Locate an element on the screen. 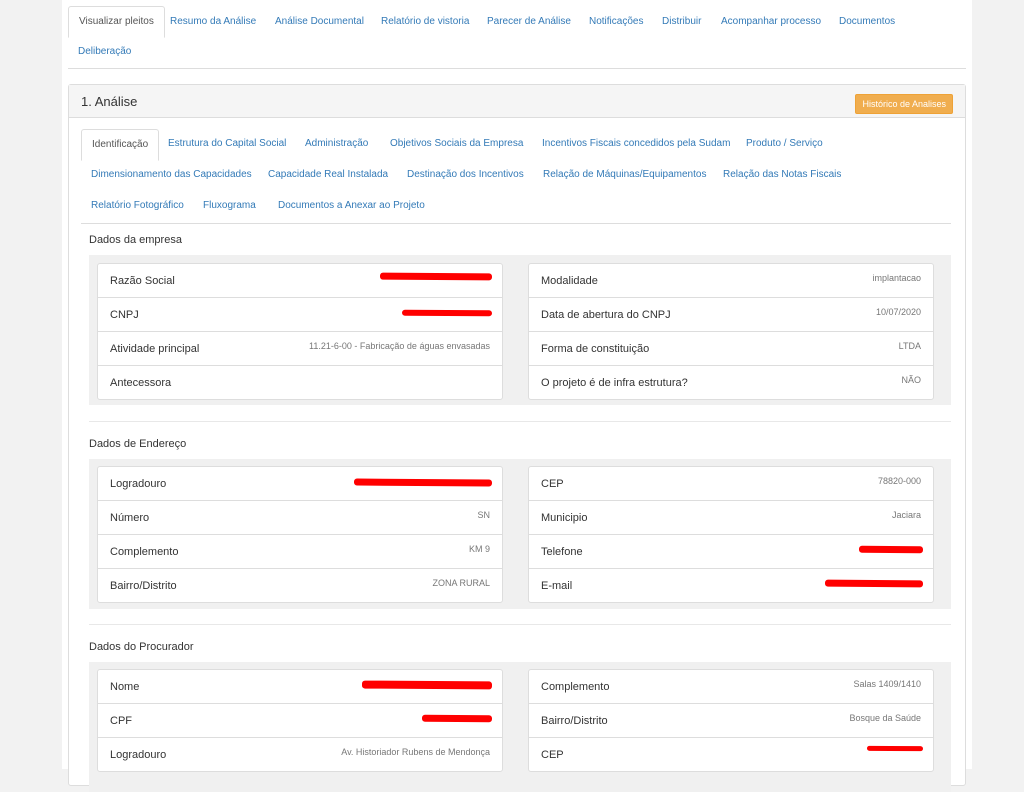  tab-incentivos-fiscais: Incentivos Fiscais concedidos pela Sudam is located at coordinates (636, 144).